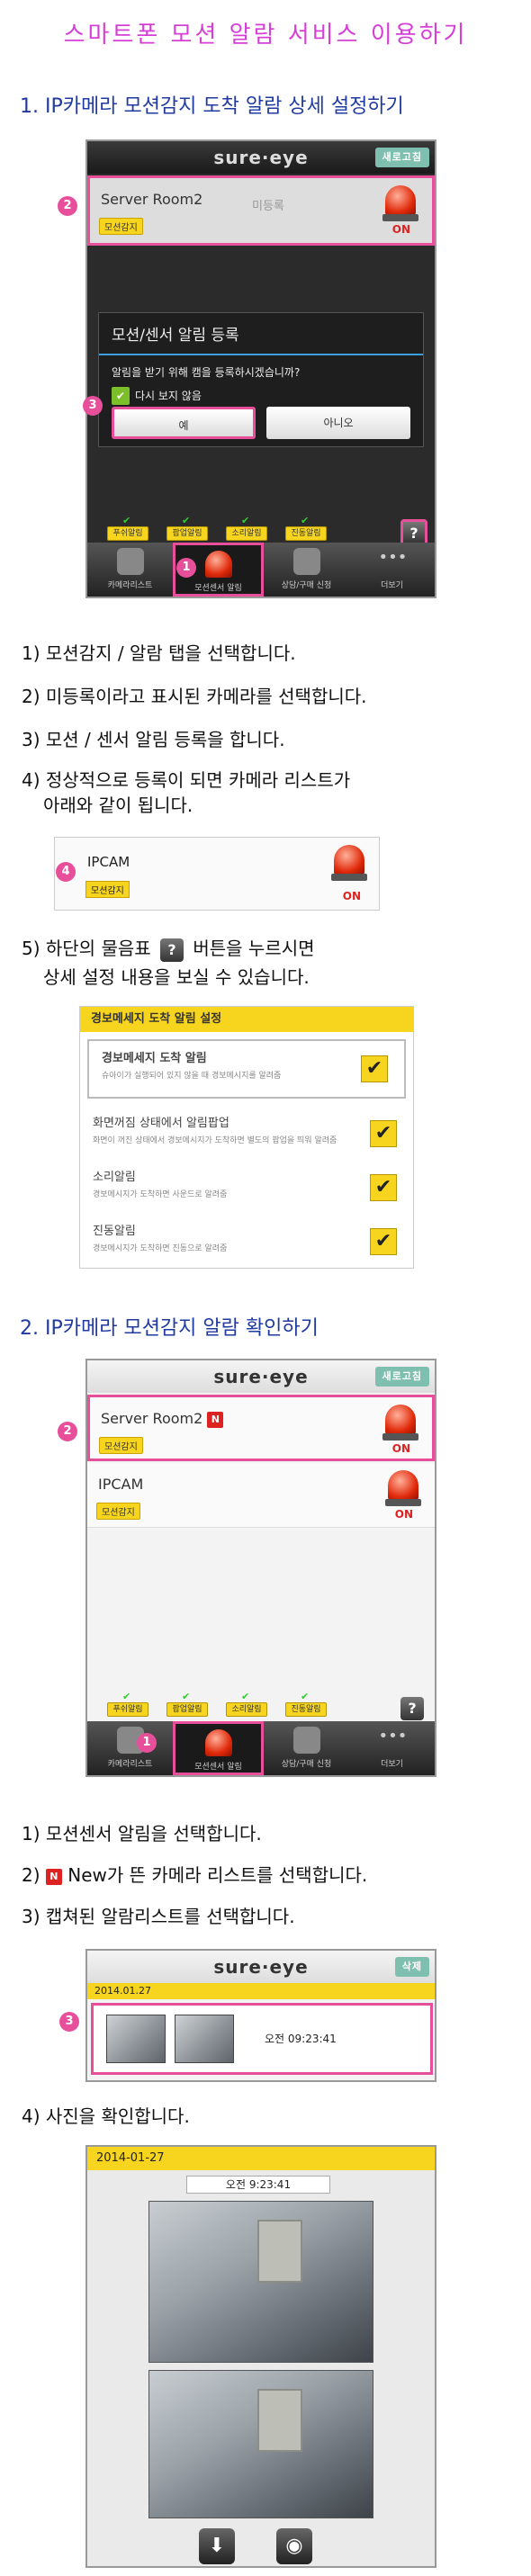 The image size is (531, 2576). I want to click on dont-show-again: ✔ 다시 보지 않음, so click(261, 396).